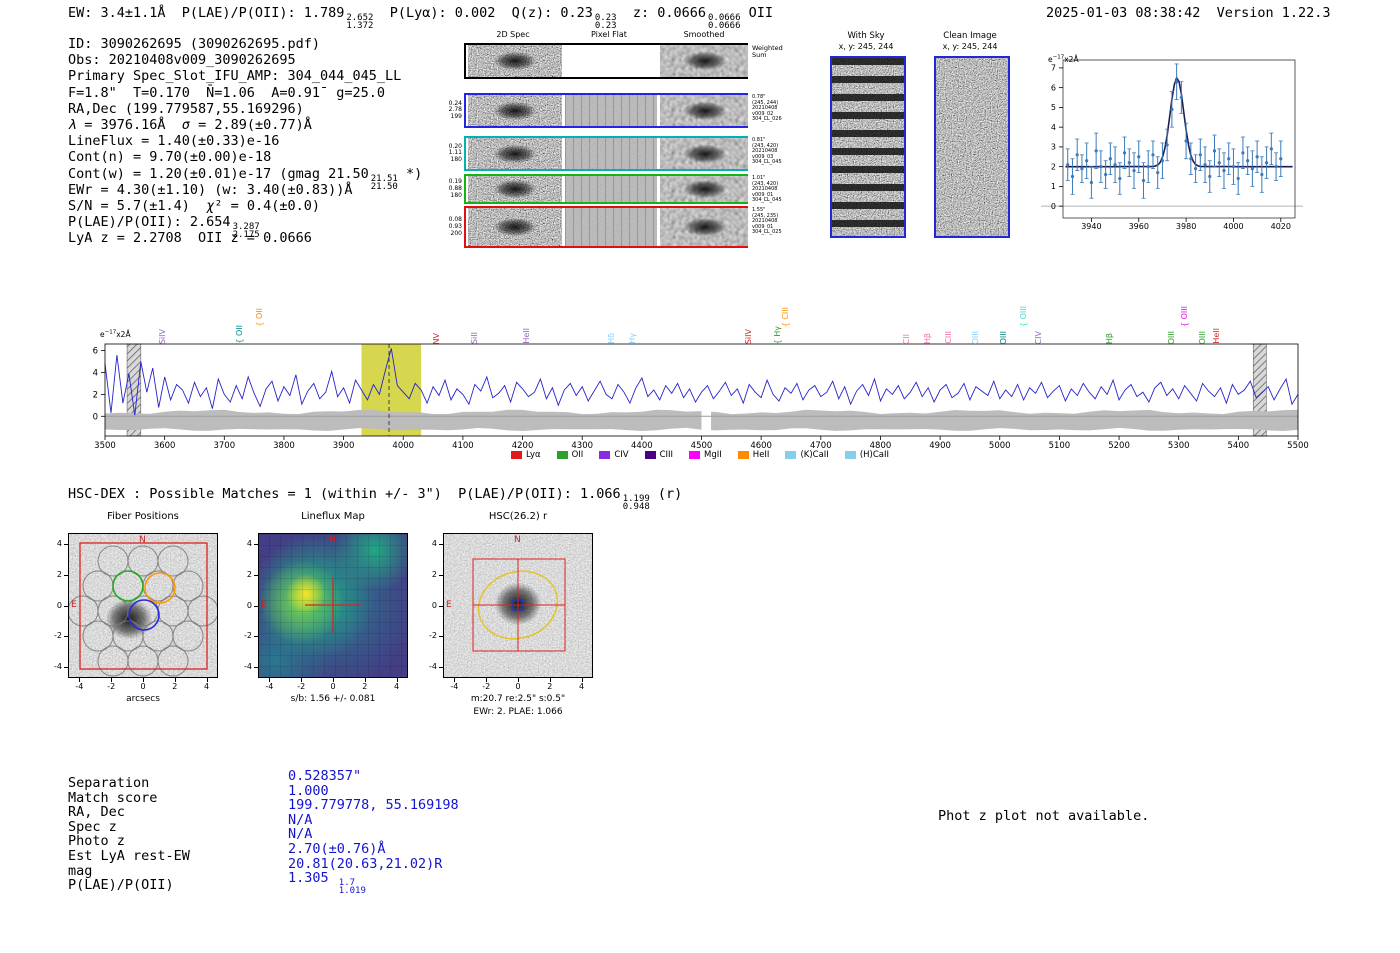  Describe the element at coordinates (113, 797) in the screenshot. I see `match-row-label: Match score` at that location.